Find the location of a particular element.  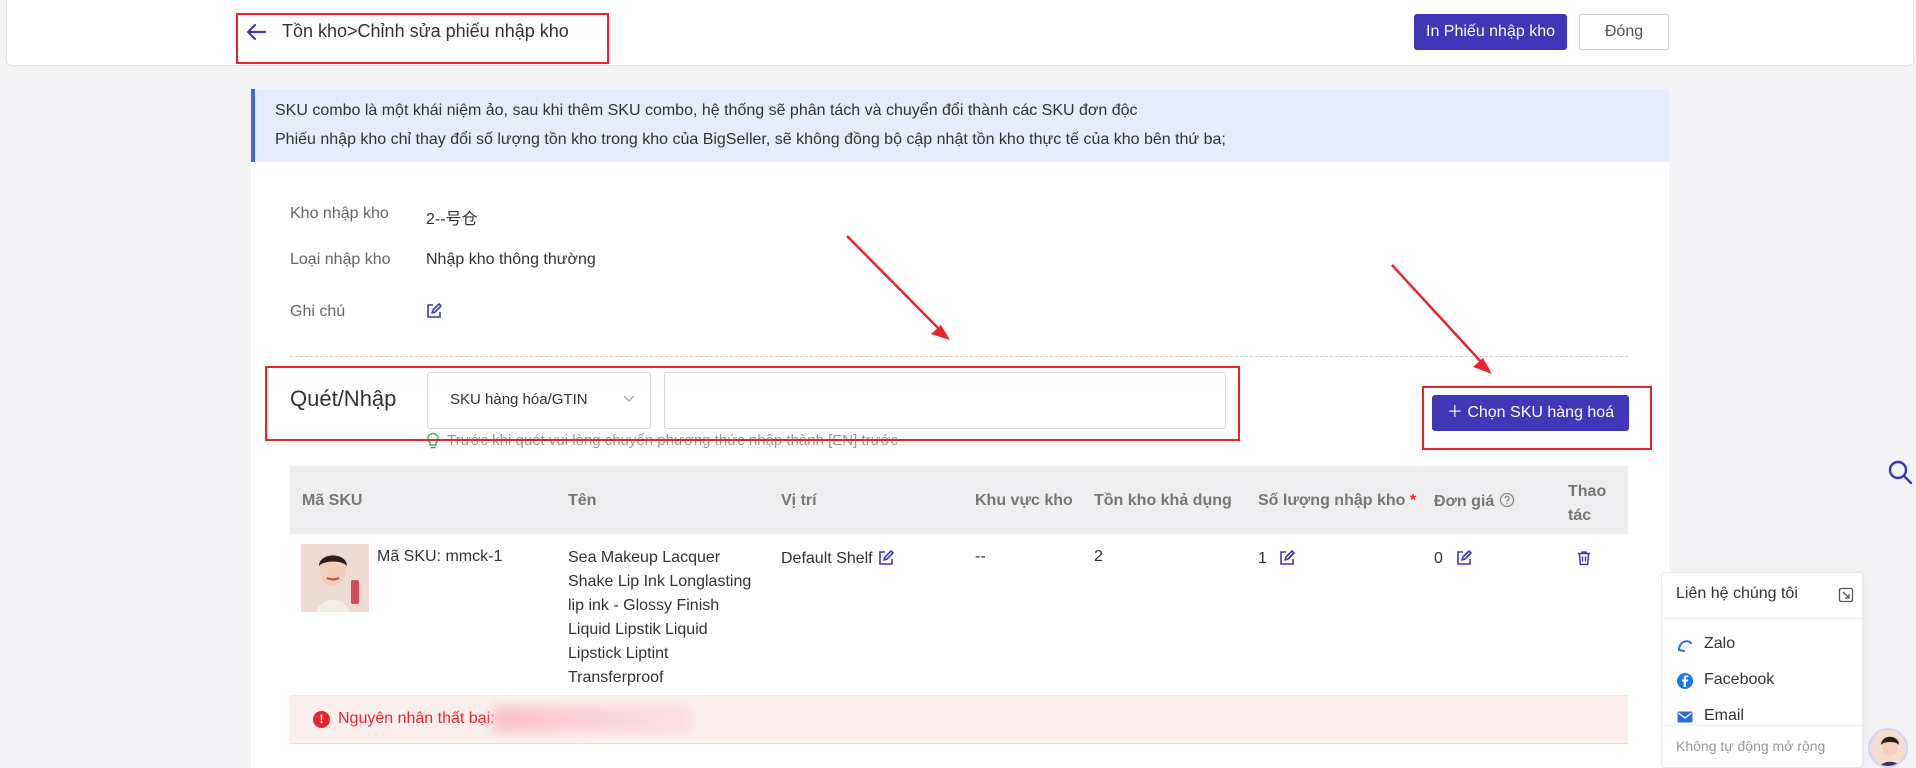

contact-zalo: Zalo is located at coordinates (1719, 644).